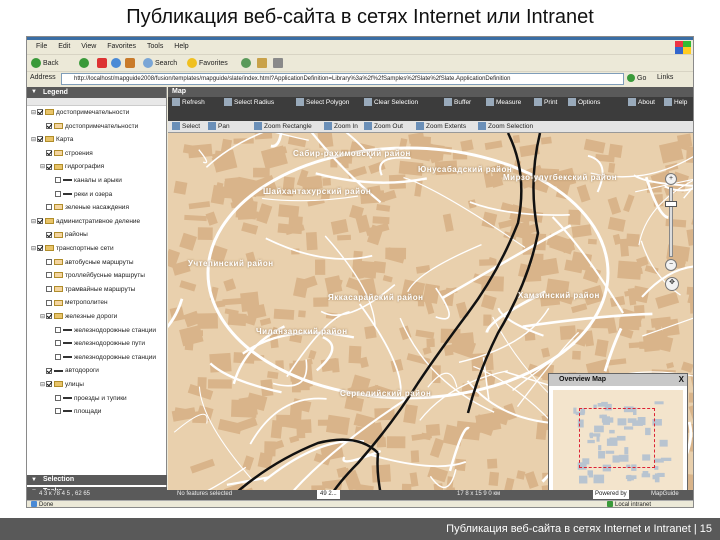 The height and width of the screenshot is (540, 720). Describe the element at coordinates (92, 276) in the screenshot. I see `legend-item: троллейбусные маршруты` at that location.